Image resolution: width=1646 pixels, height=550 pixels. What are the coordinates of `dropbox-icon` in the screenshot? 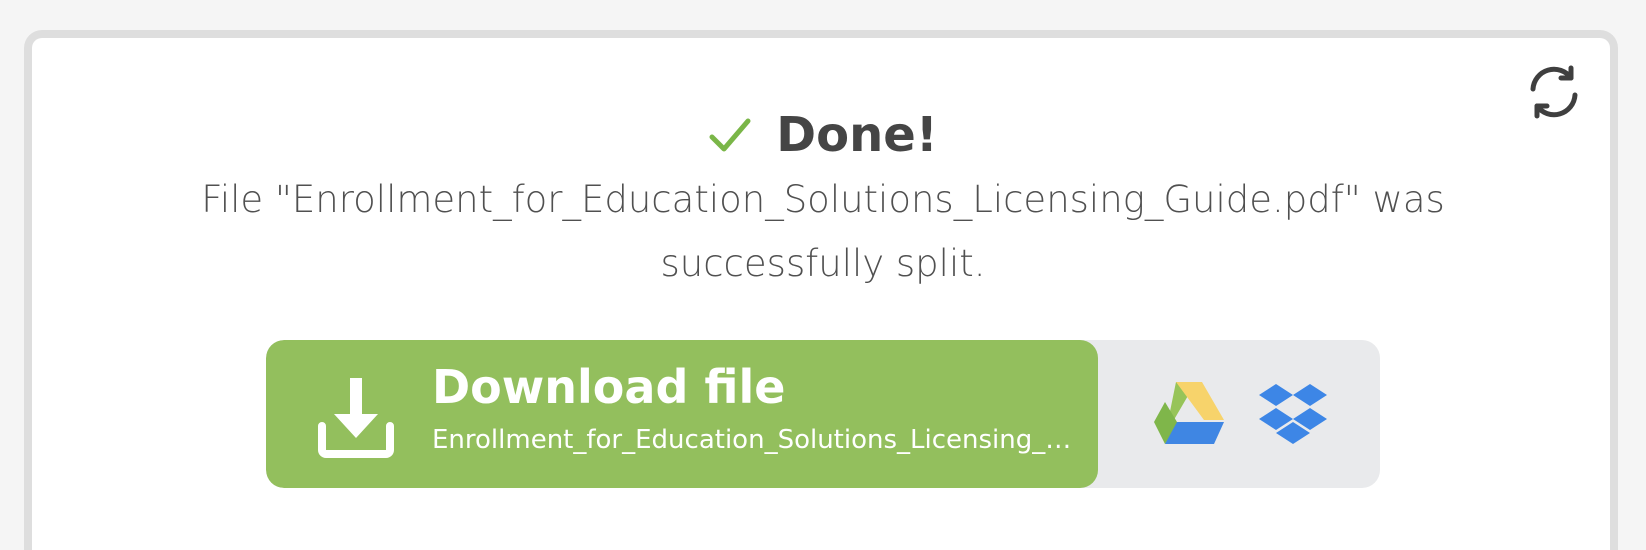 It's located at (1293, 415).